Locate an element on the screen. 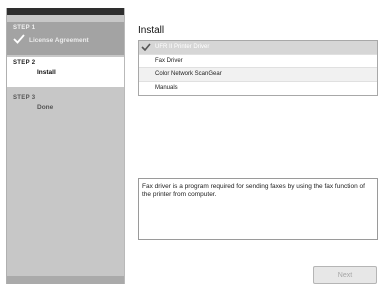 This screenshot has width=382, height=288. driver-label: Color Network ScanGear is located at coordinates (188, 74).